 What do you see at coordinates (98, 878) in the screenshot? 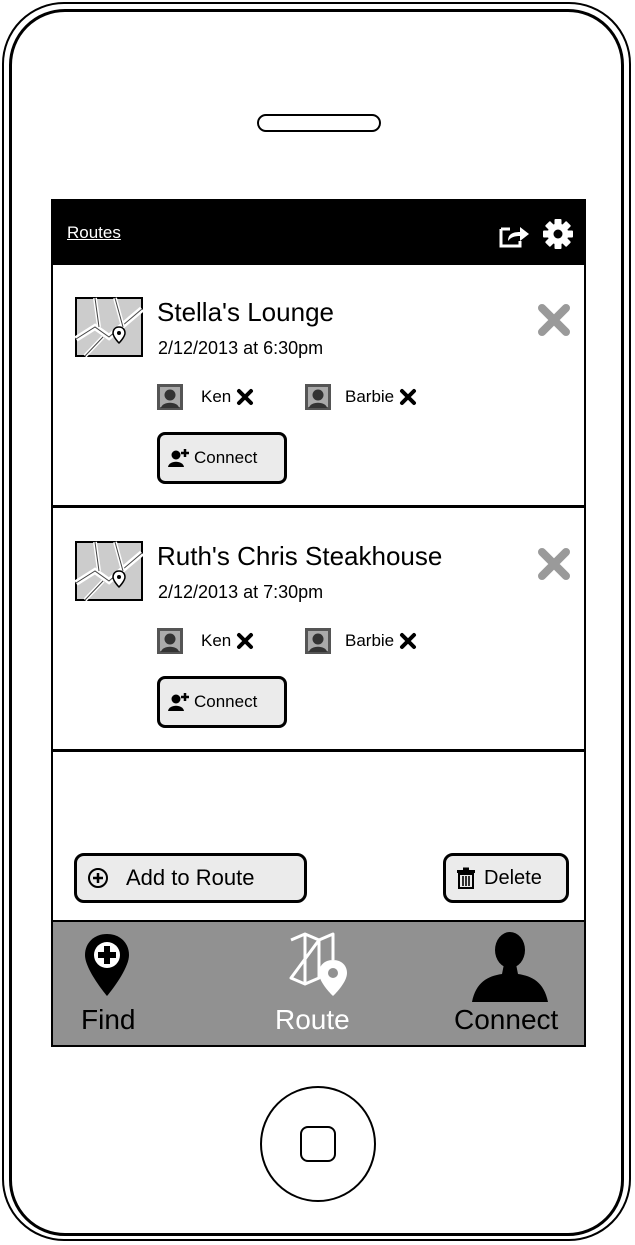
I see `add-circle-icon` at bounding box center [98, 878].